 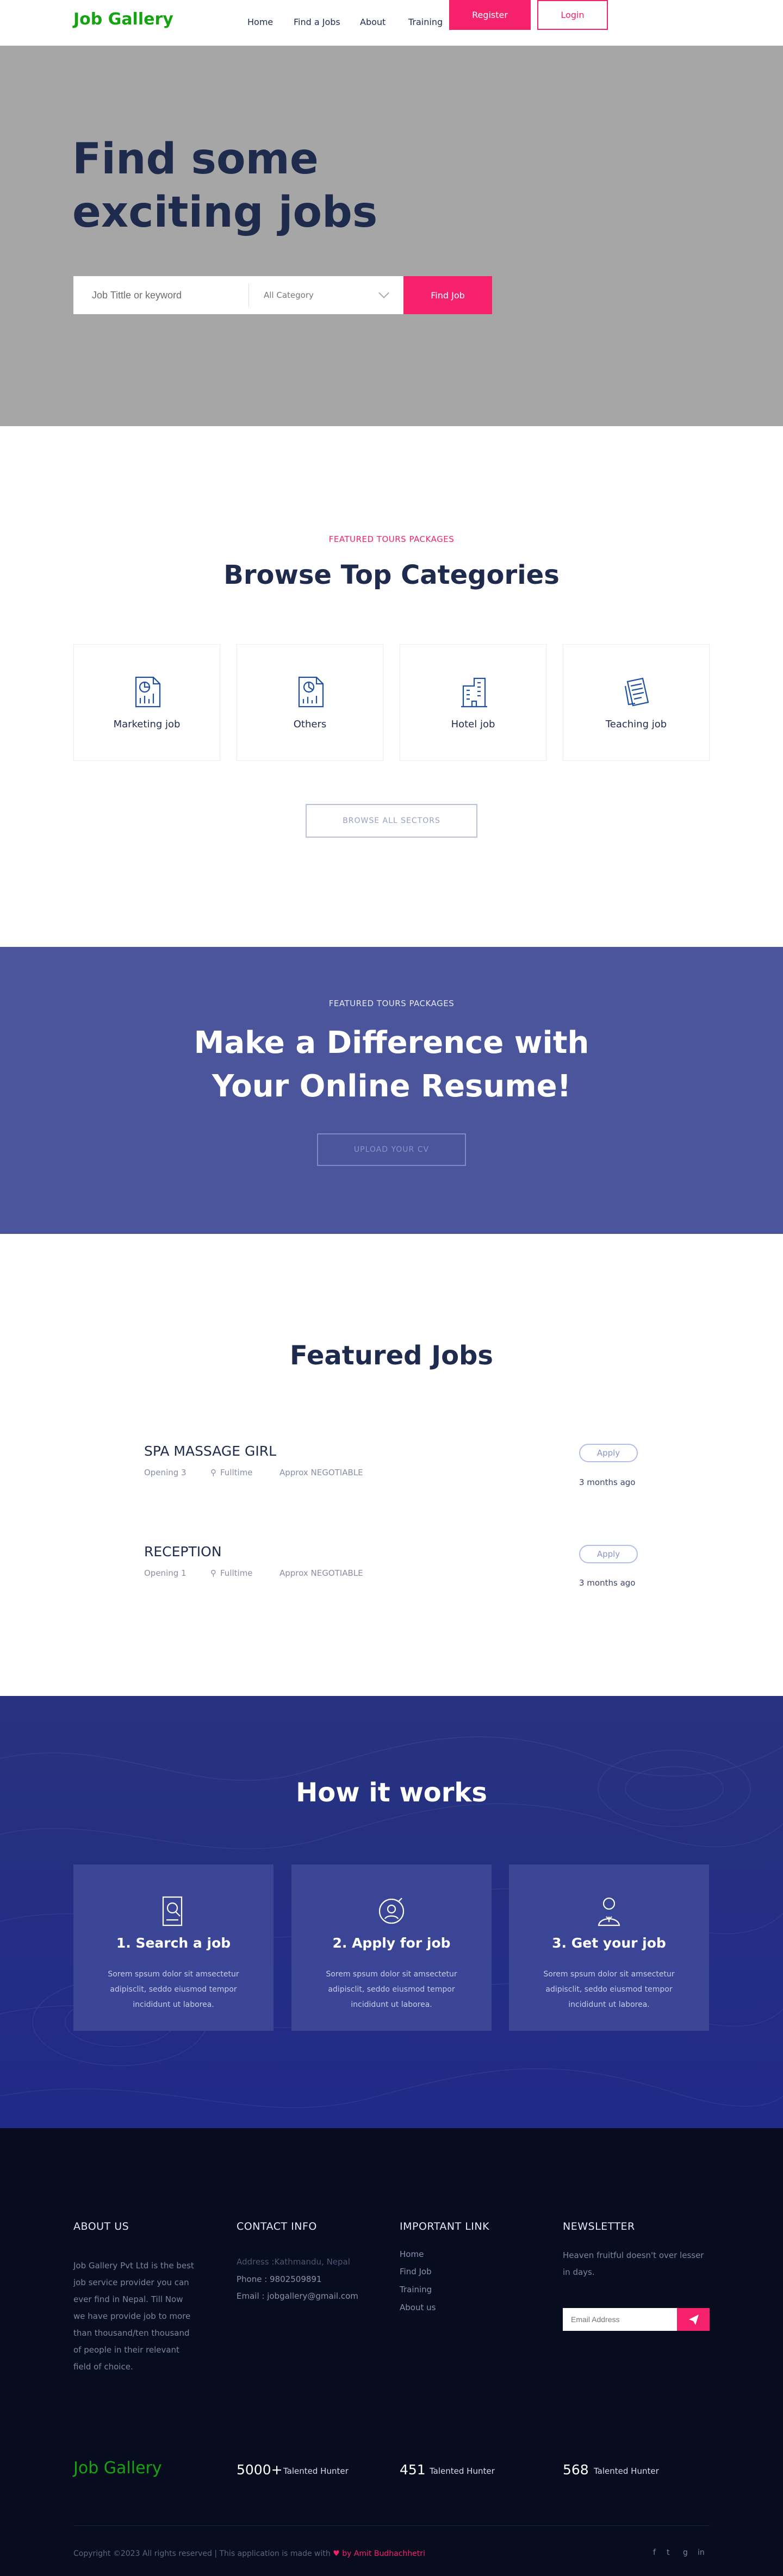 I want to click on apply-job-icon, so click(x=391, y=1911).